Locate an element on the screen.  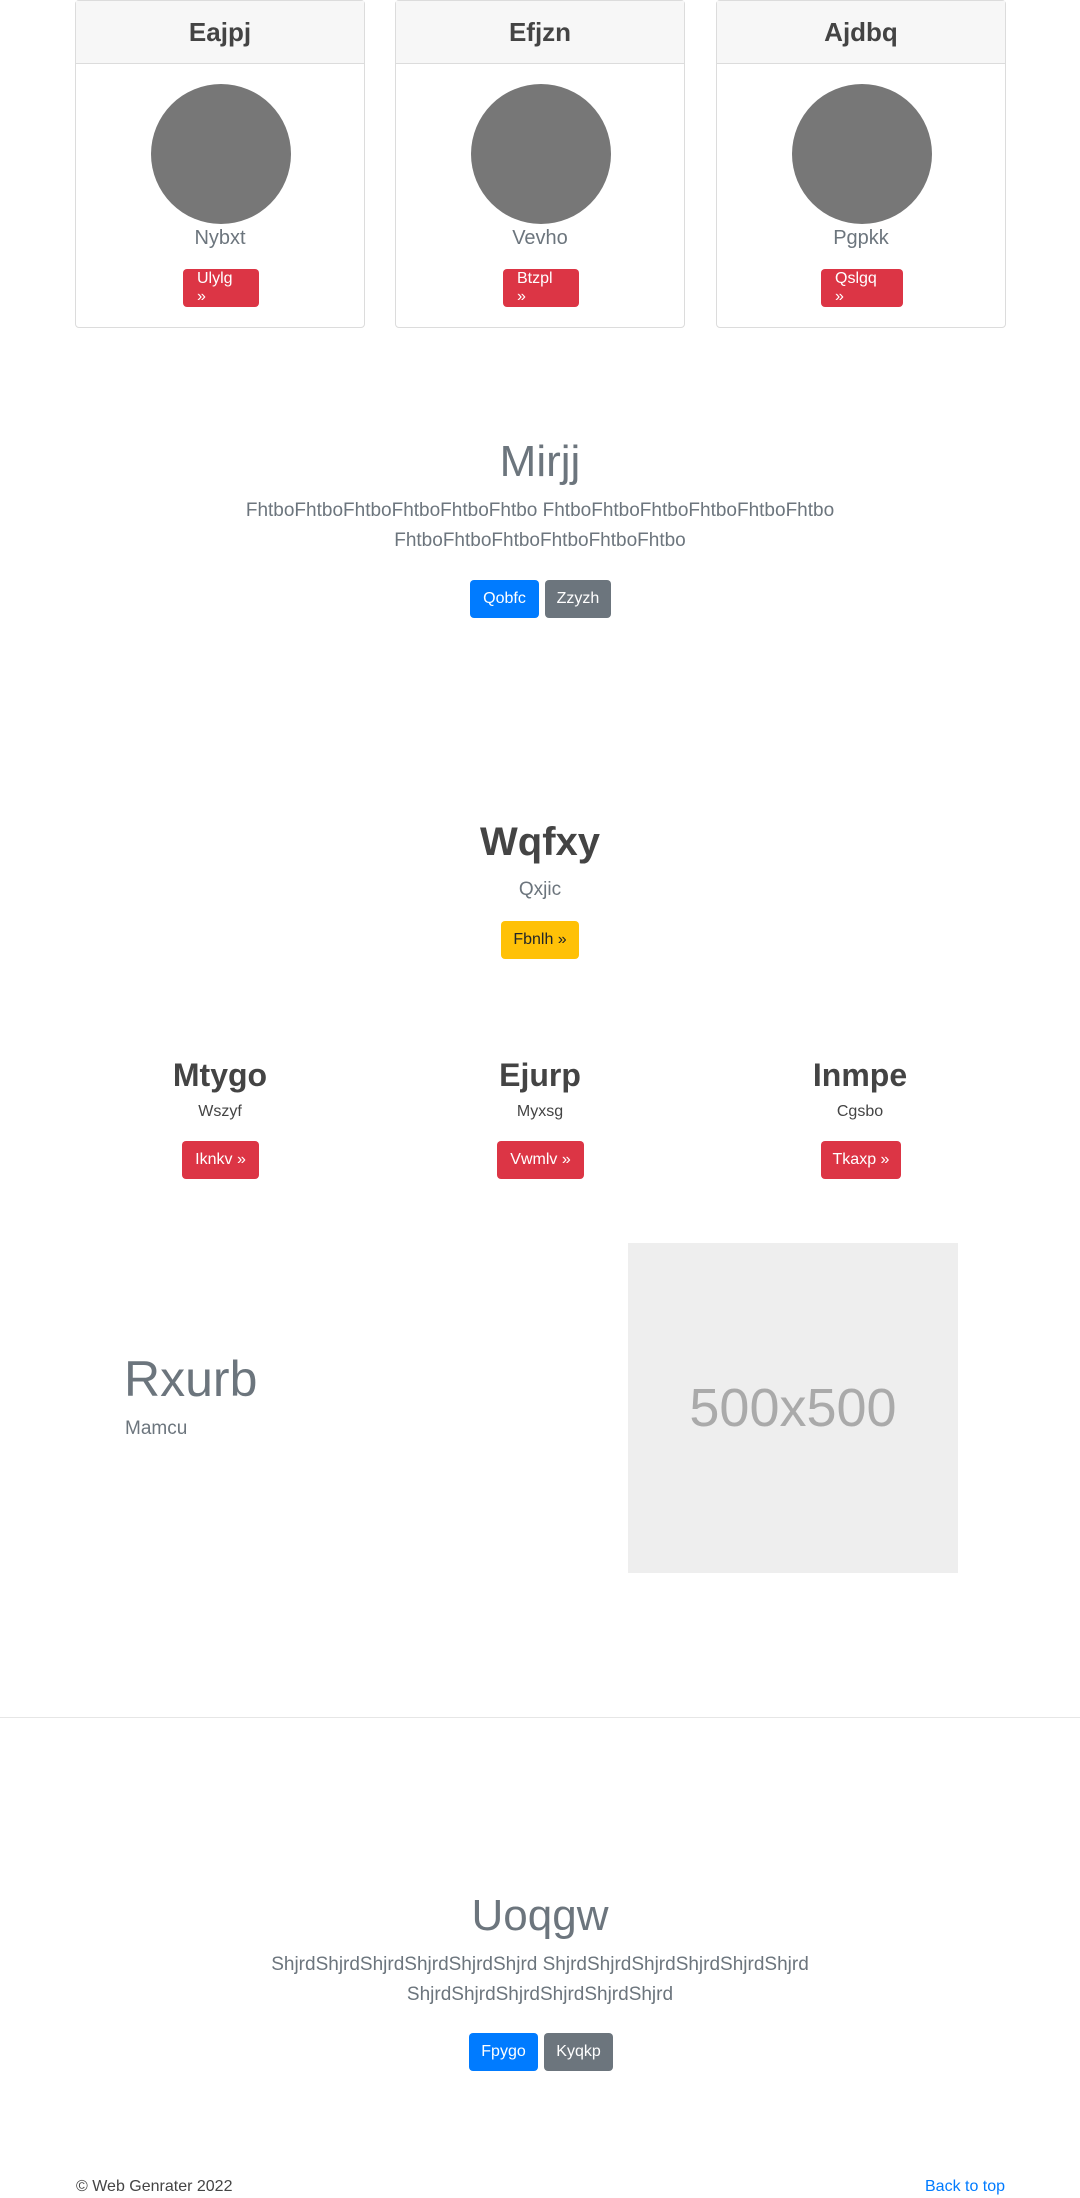
team-card: Efjzn Vevho Btzpl » is located at coordinates (540, 164).